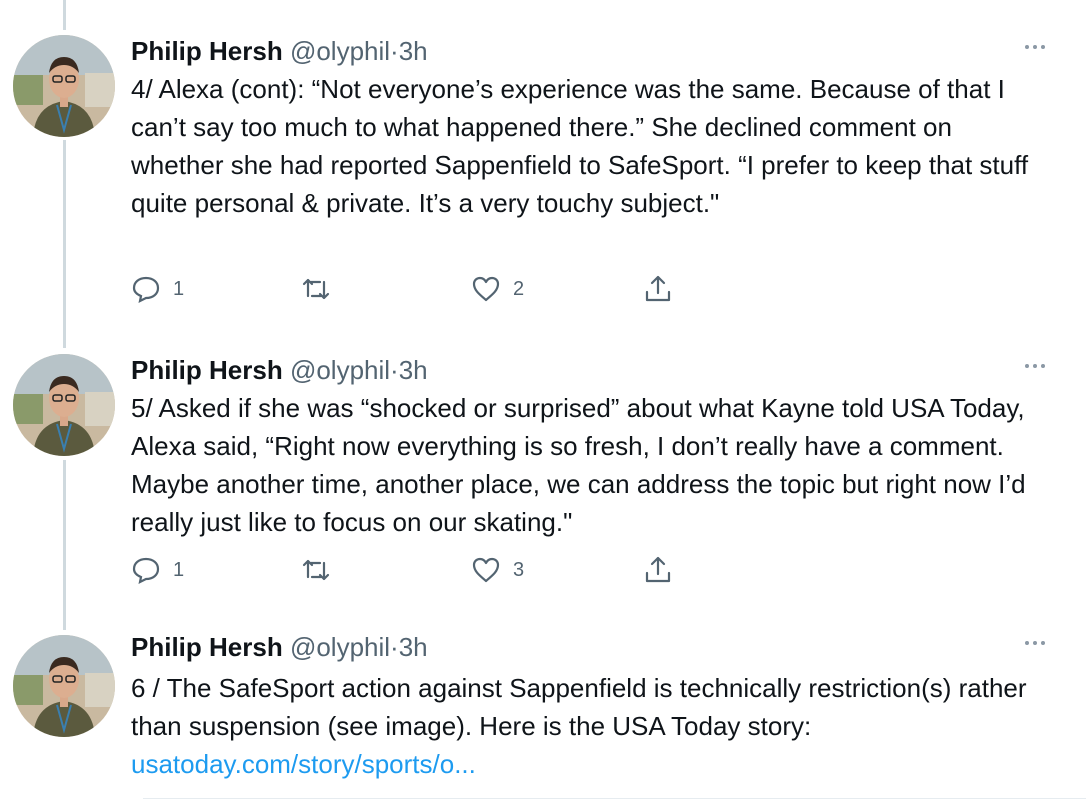 The height and width of the screenshot is (800, 1086). What do you see at coordinates (411, 289) in the screenshot?
I see `tweet-actions: 1 2` at bounding box center [411, 289].